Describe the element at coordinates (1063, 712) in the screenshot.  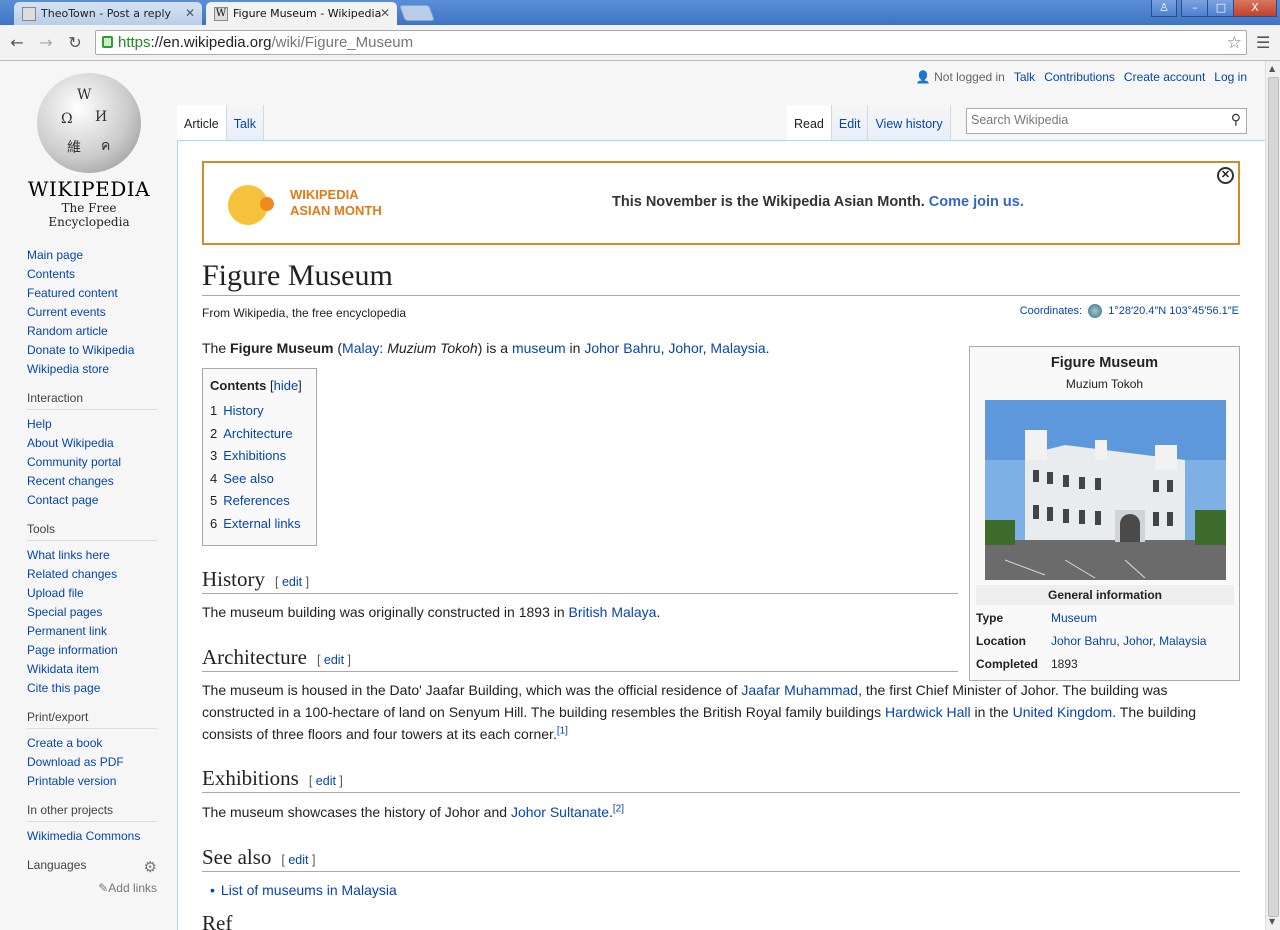
I see `united-kingdom-link: United Kingdom` at that location.